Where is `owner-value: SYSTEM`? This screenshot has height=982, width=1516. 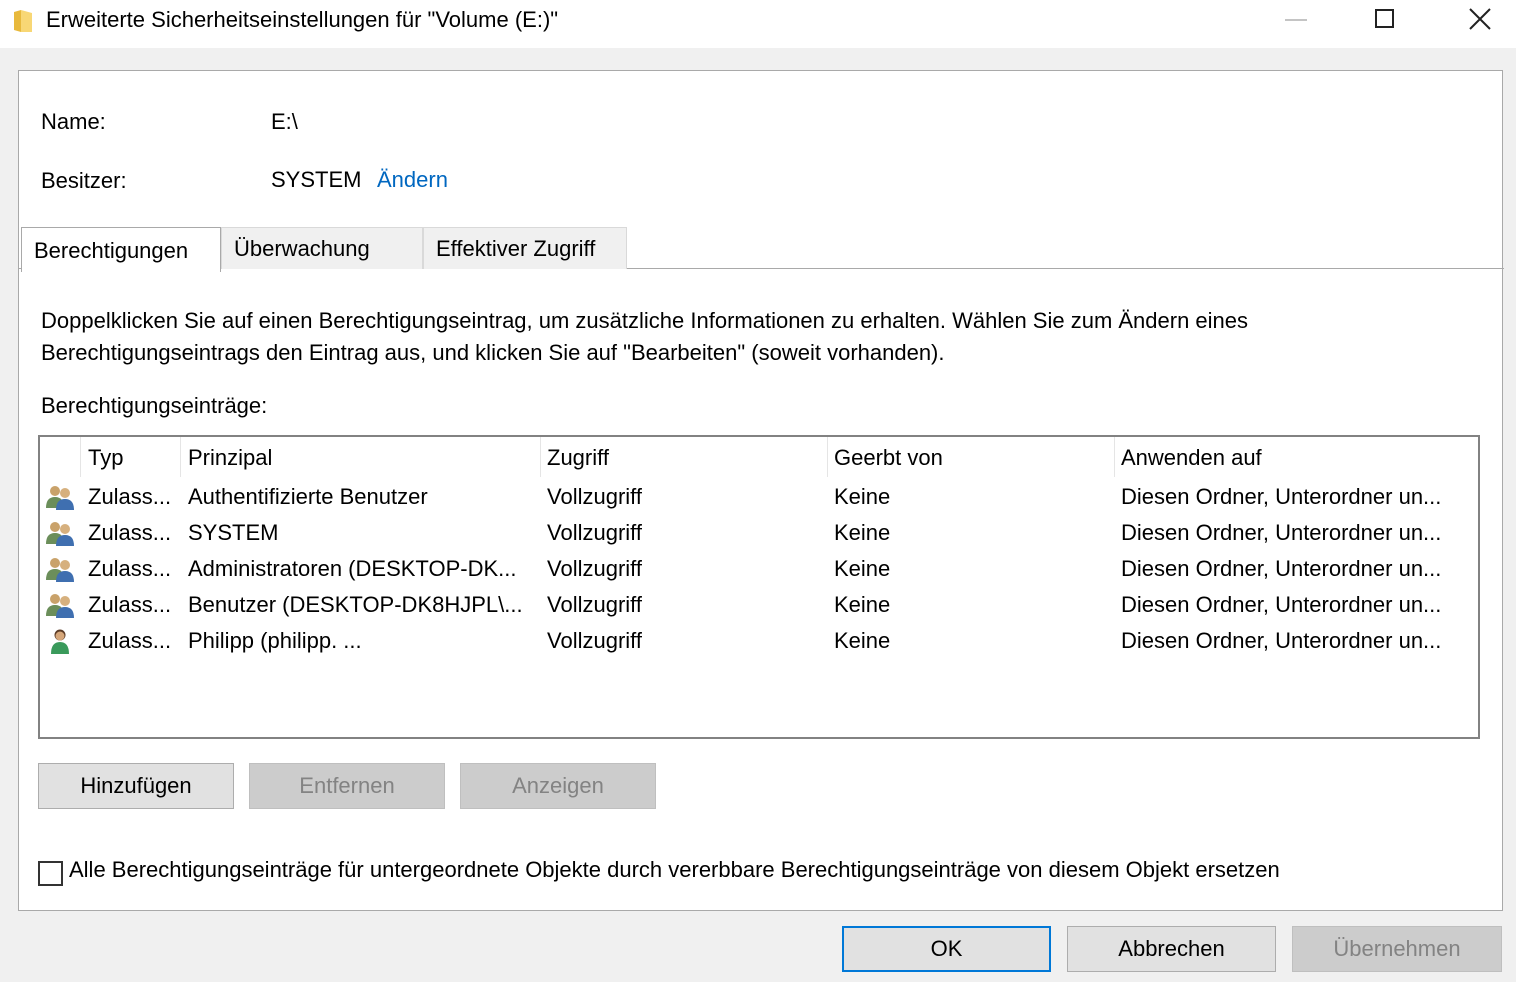
owner-value: SYSTEM is located at coordinates (316, 179).